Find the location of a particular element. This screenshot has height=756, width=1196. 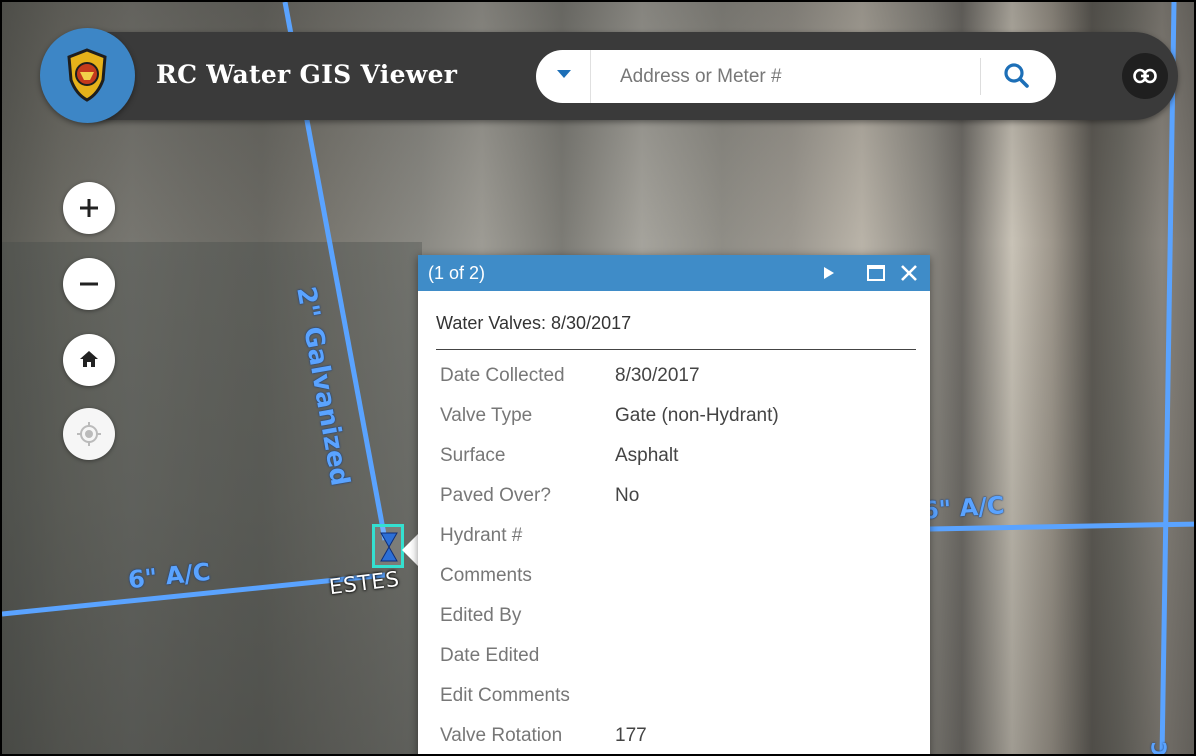

home-button is located at coordinates (89, 360).